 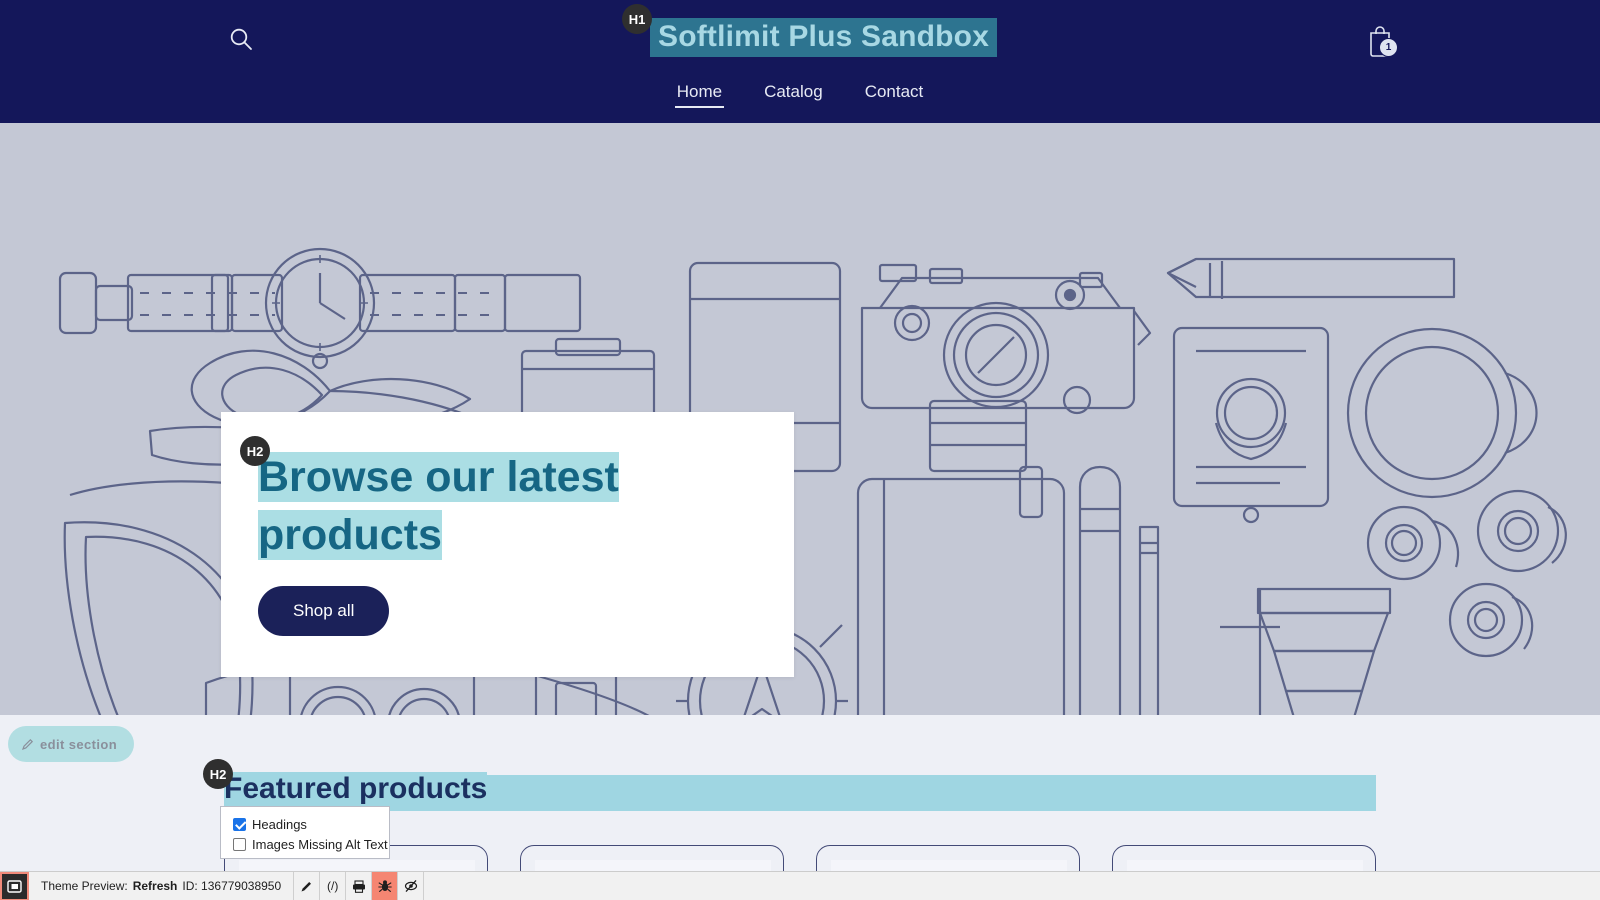 What do you see at coordinates (333, 886) in the screenshot?
I see `toolbar-code-icon: (/)` at bounding box center [333, 886].